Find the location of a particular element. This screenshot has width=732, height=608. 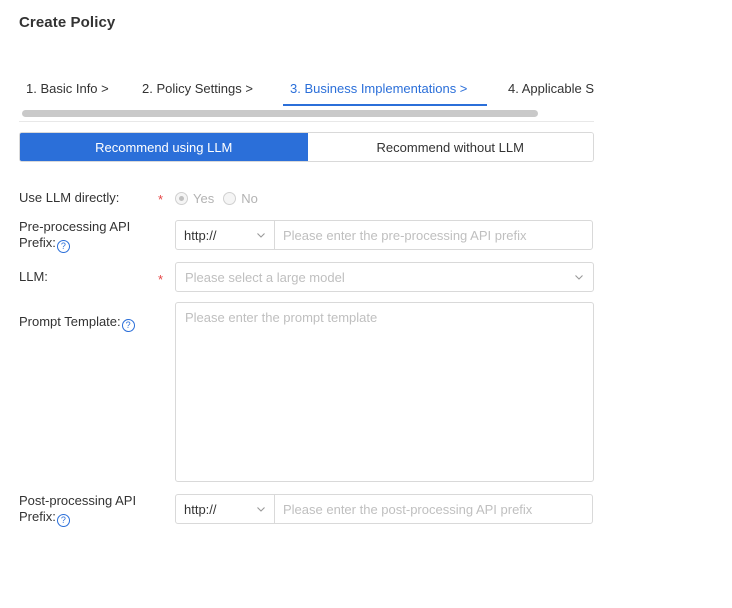

llm-select: Please select a large model is located at coordinates (384, 277).